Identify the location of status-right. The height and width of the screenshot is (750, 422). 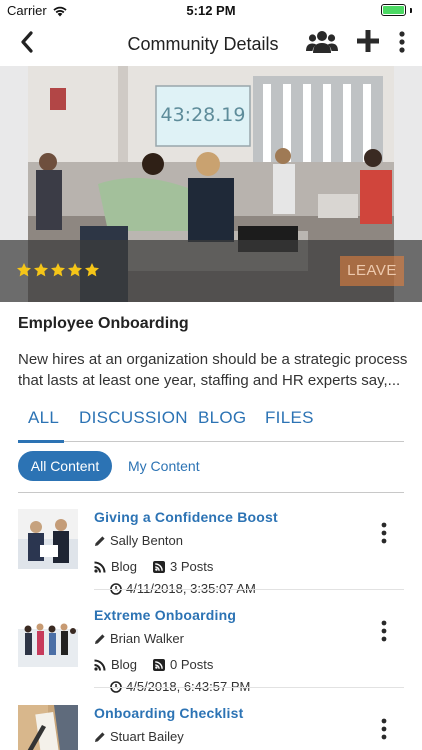
(396, 10).